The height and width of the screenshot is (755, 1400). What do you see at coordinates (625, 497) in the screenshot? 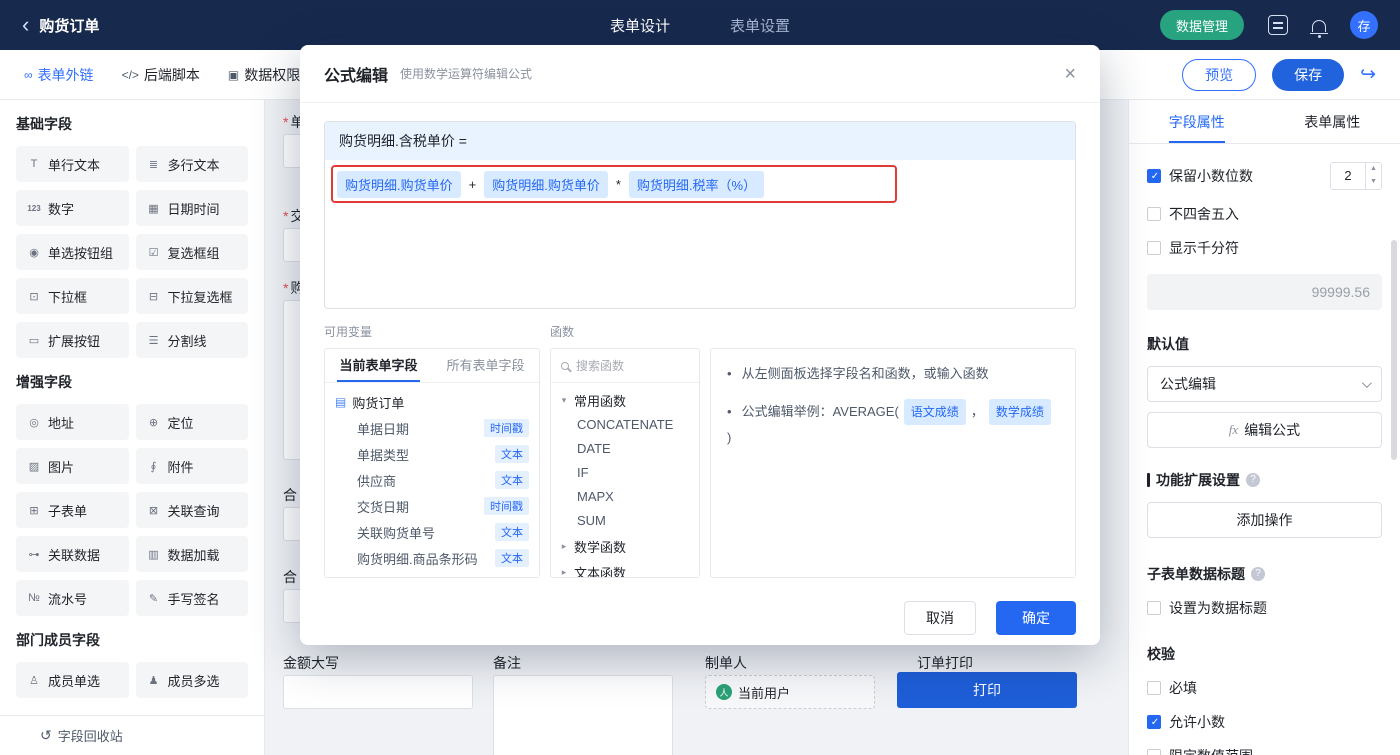
I see `function-item: MAPX` at bounding box center [625, 497].